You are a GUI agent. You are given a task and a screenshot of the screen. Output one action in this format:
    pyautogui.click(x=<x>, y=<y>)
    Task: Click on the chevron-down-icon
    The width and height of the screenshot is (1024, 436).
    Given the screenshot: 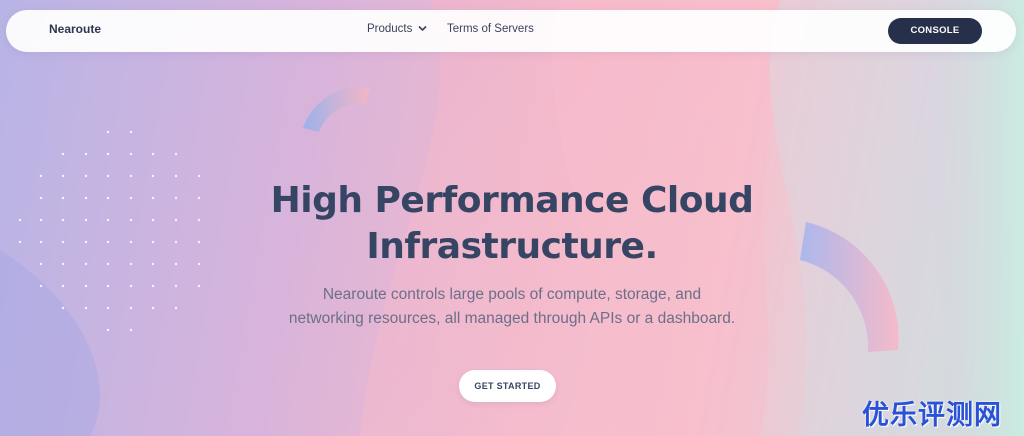 What is the action you would take?
    pyautogui.click(x=422, y=29)
    